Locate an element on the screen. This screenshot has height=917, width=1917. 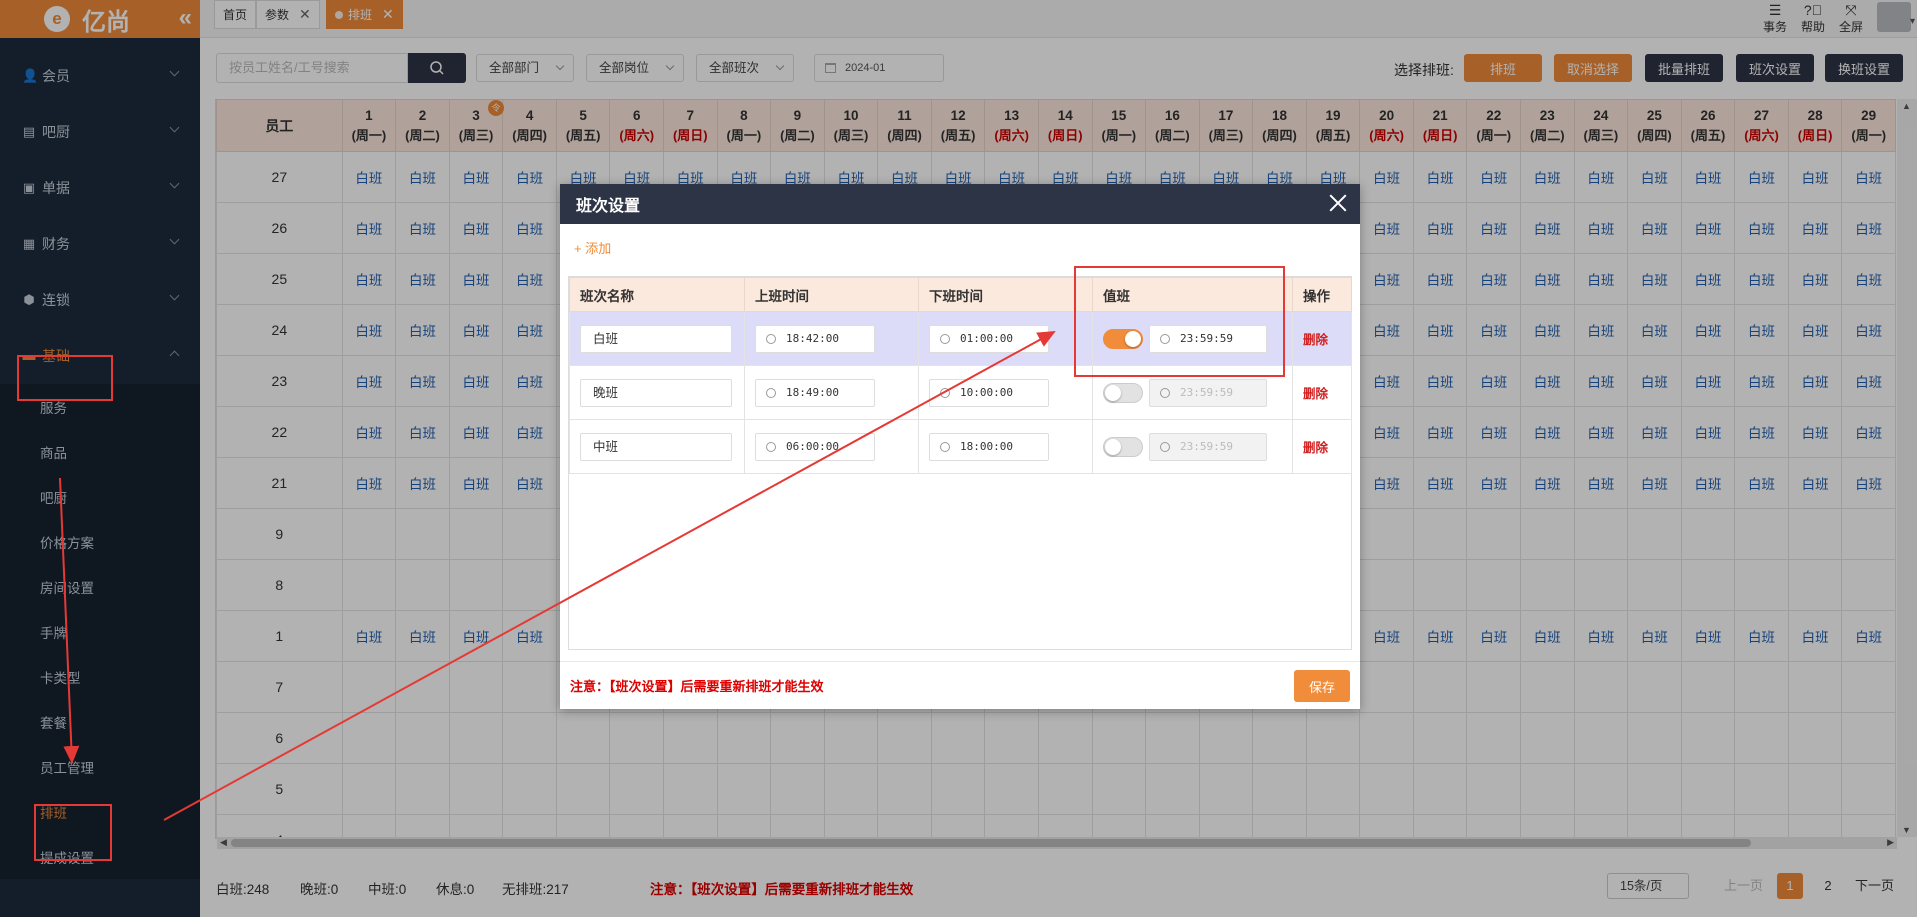
end-time-input: 18:00:00 is located at coordinates (989, 446).